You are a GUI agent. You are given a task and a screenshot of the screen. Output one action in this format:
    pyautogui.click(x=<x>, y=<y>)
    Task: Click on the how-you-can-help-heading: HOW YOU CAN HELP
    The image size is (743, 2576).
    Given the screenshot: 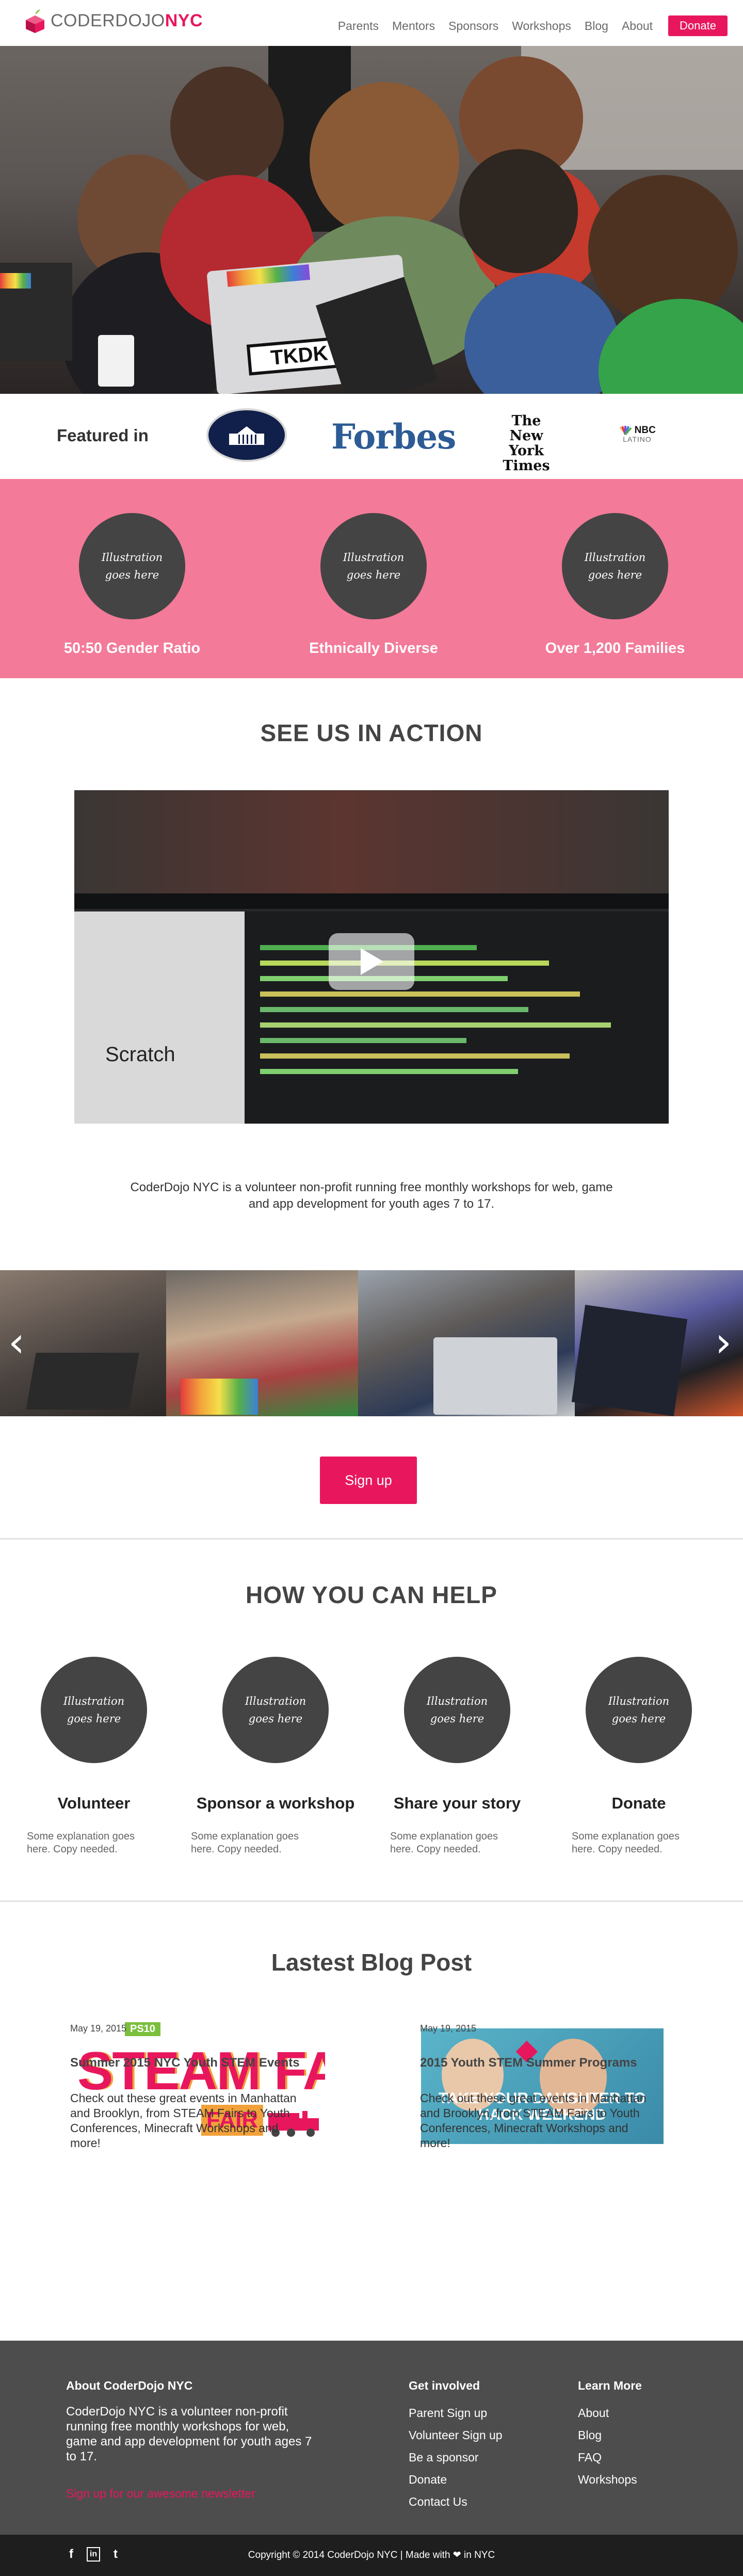 What is the action you would take?
    pyautogui.click(x=372, y=1594)
    